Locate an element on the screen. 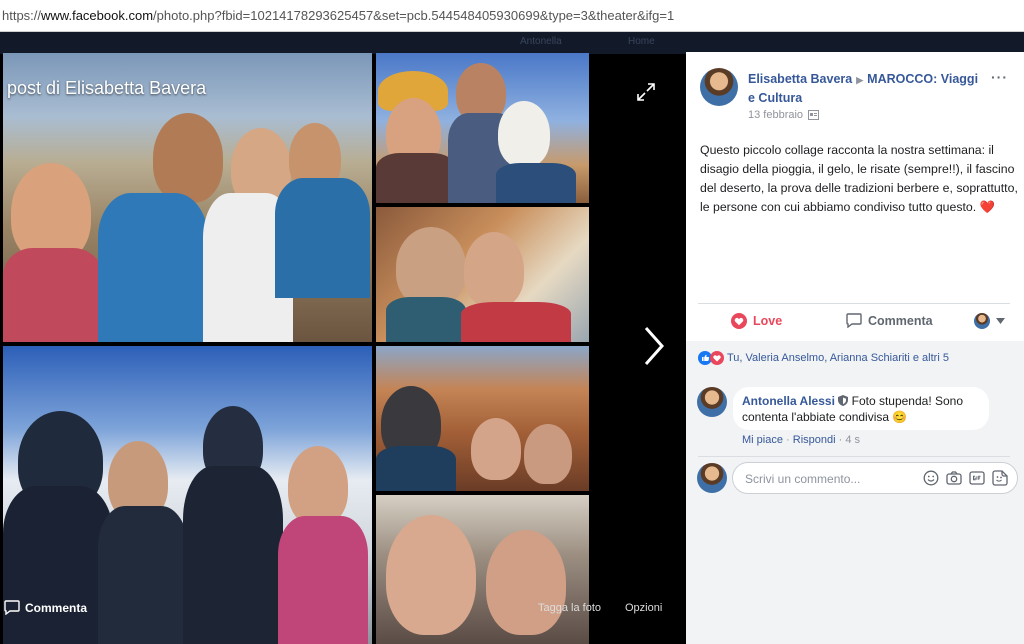 This screenshot has height=644, width=1024. heart-emoji: ❤️ is located at coordinates (987, 207).